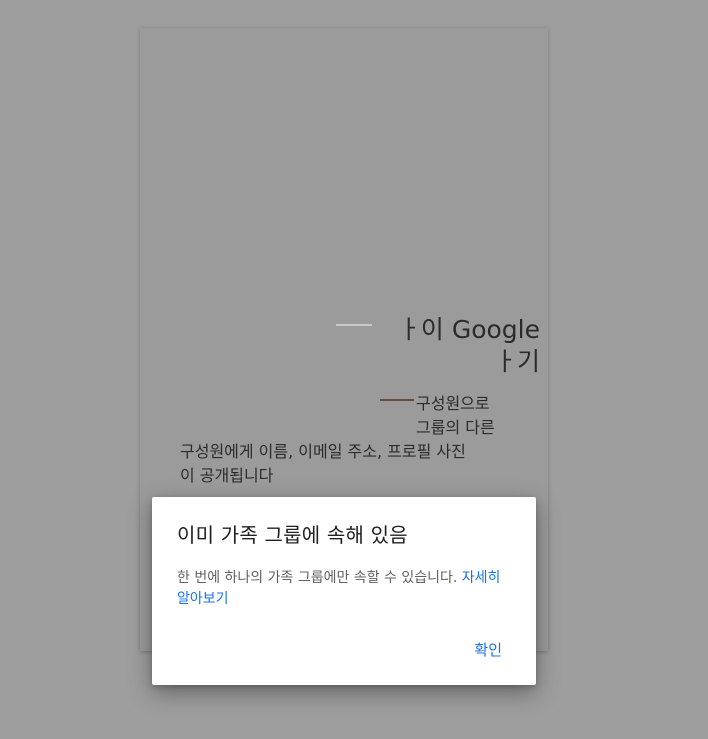  I want to click on glitch-bar, so click(397, 400).